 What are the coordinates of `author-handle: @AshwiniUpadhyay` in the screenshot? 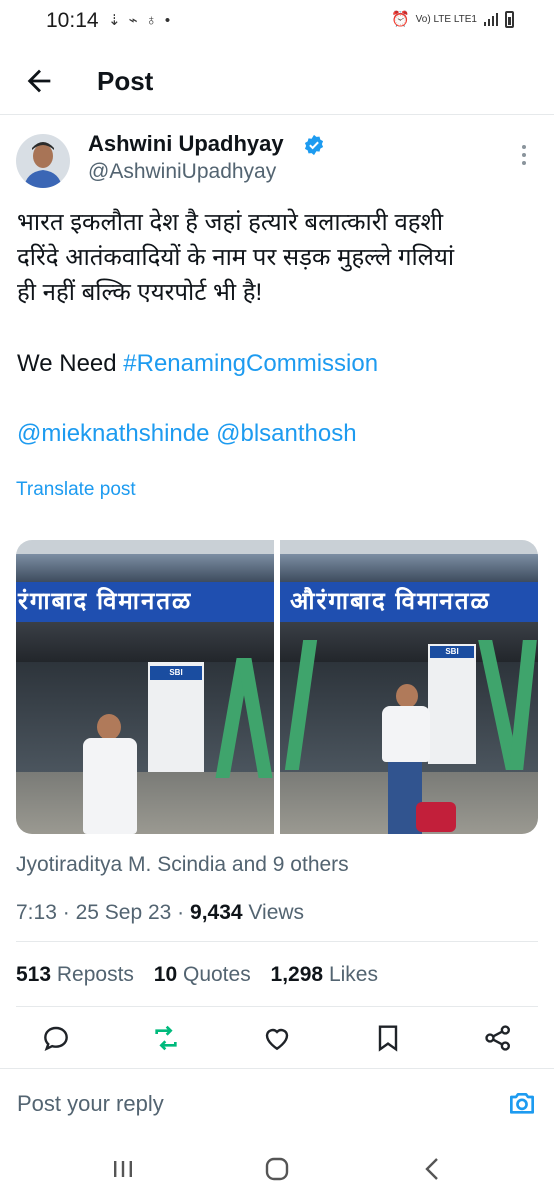 It's located at (182, 172).